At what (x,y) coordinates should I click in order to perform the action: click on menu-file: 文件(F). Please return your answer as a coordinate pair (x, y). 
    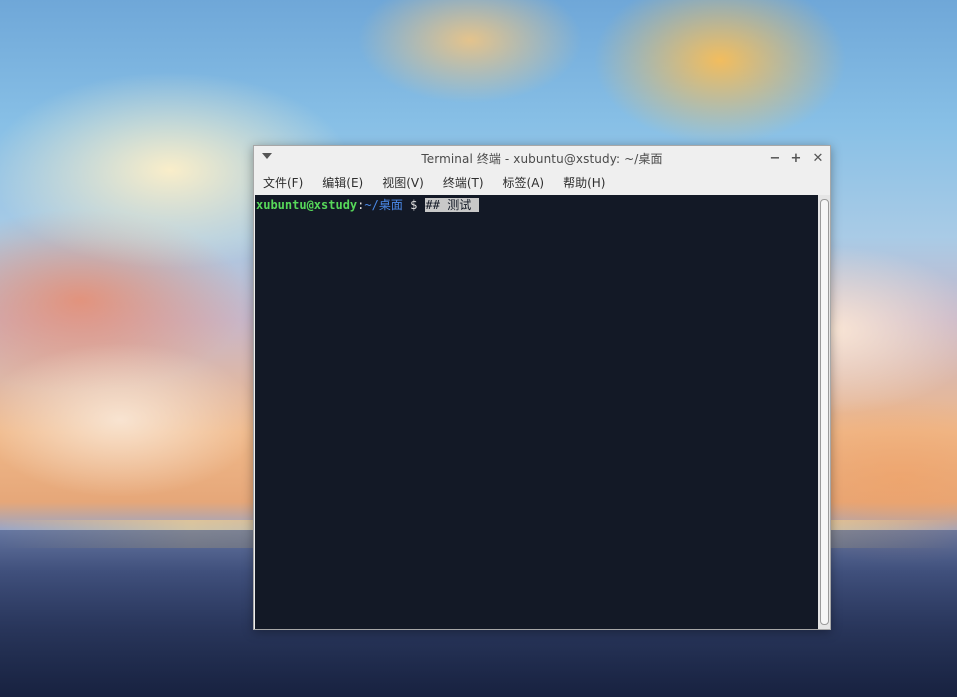
    Looking at the image, I should click on (283, 182).